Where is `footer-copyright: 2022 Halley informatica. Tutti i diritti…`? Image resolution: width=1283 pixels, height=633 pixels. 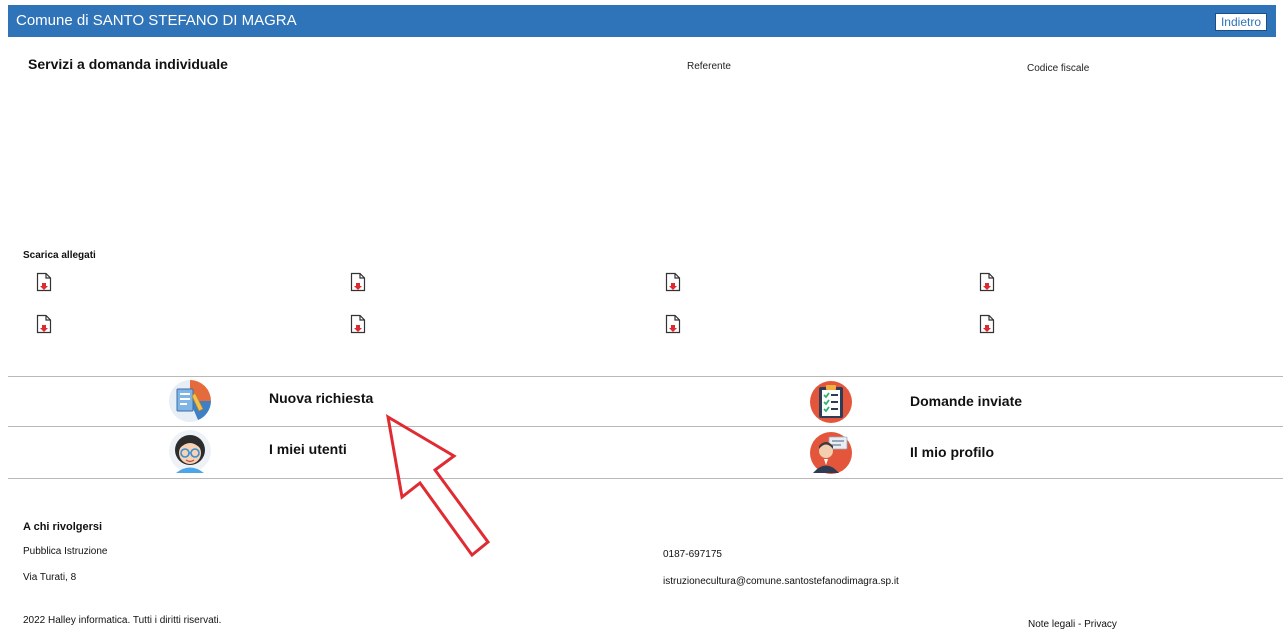 footer-copyright: 2022 Halley informatica. Tutti i diritti… is located at coordinates (122, 620).